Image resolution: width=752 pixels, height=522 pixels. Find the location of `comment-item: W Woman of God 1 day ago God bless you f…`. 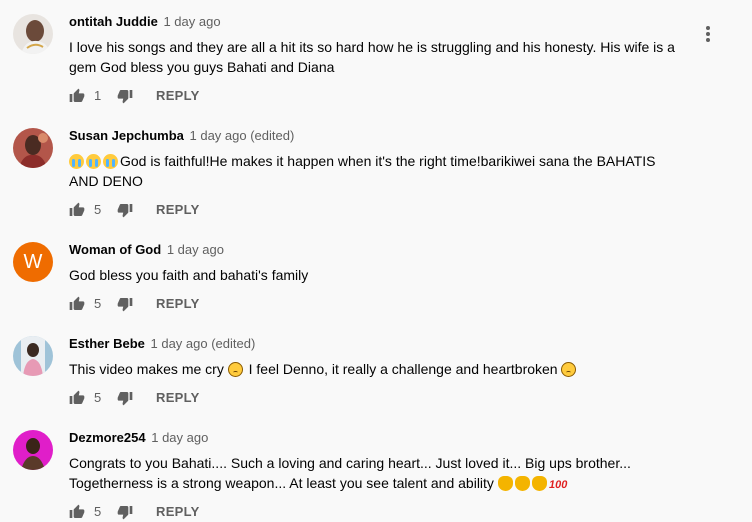

comment-item: W Woman of God 1 day ago God bless you f… is located at coordinates (376, 279).